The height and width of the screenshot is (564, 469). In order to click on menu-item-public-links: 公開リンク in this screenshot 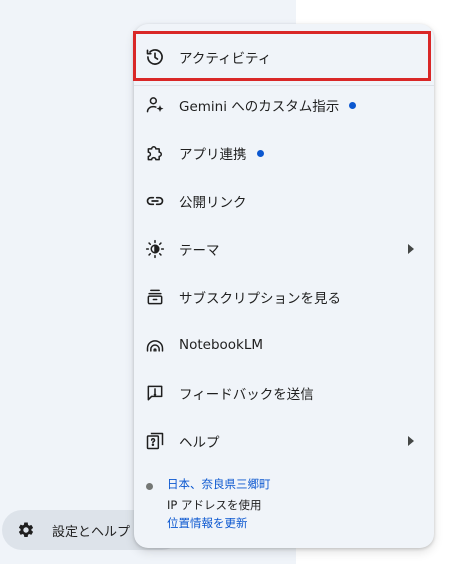, I will do `click(284, 201)`.